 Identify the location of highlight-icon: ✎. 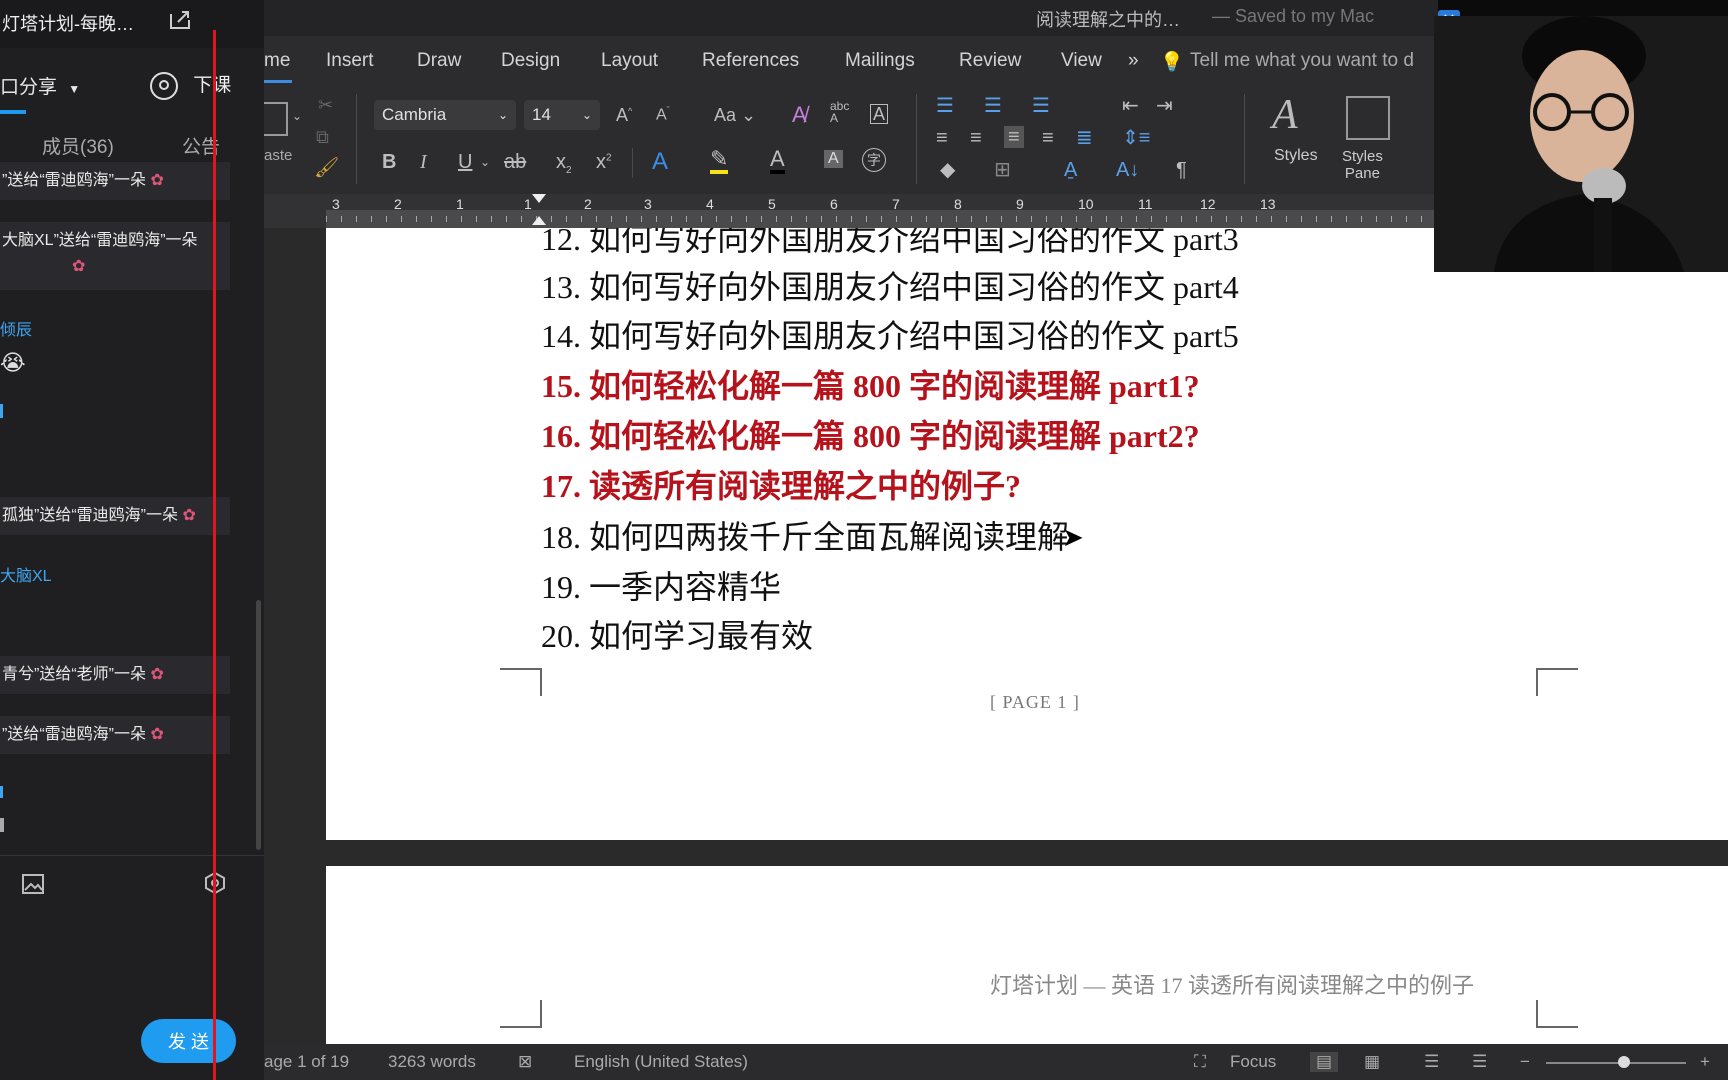
(719, 161).